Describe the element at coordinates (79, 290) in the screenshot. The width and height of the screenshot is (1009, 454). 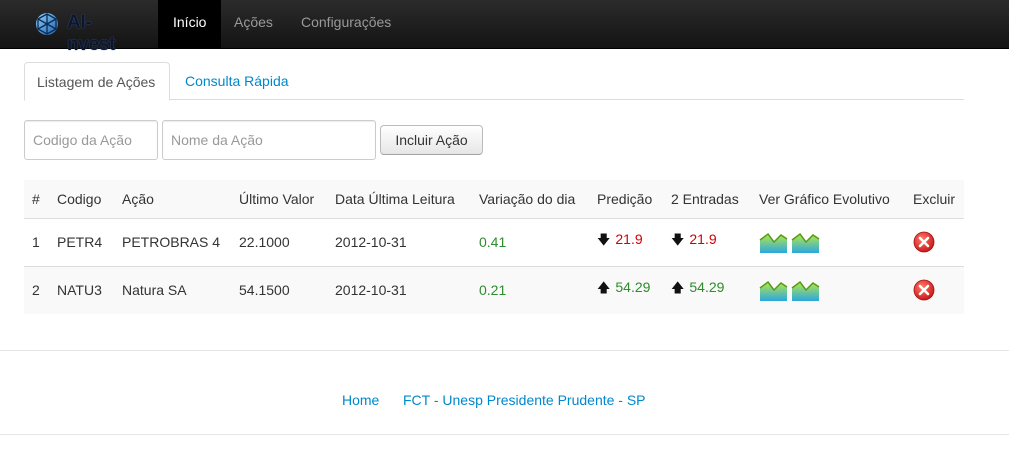
I see `cell-codigo: NATU3` at that location.